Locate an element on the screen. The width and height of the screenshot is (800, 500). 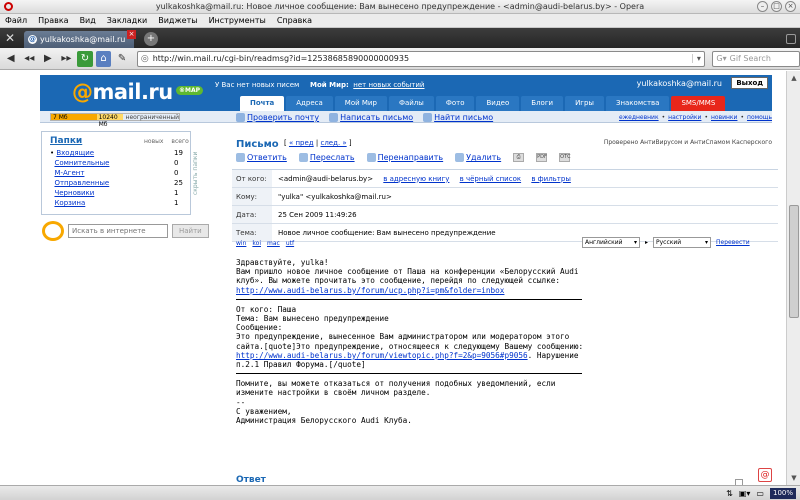
edit-icon: ✎ is located at coordinates (122, 59).